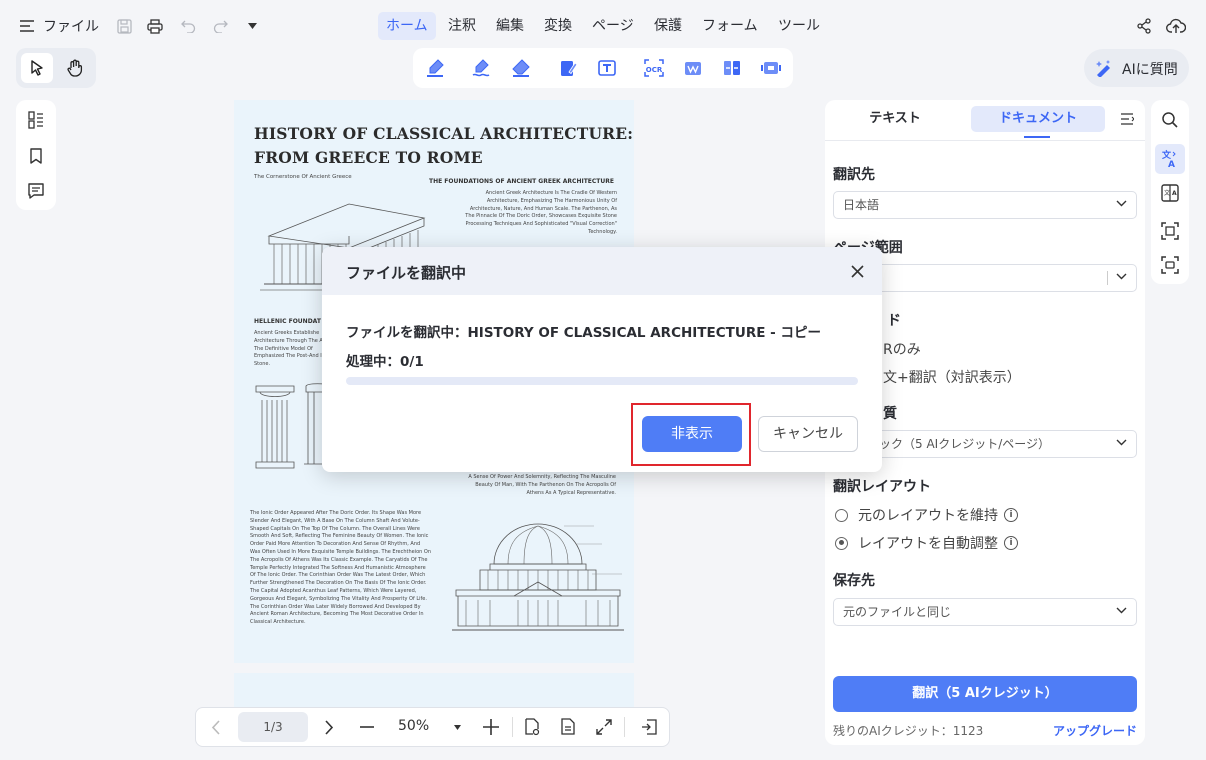 The width and height of the screenshot is (1206, 760). What do you see at coordinates (155, 26) in the screenshot?
I see `print-icon` at bounding box center [155, 26].